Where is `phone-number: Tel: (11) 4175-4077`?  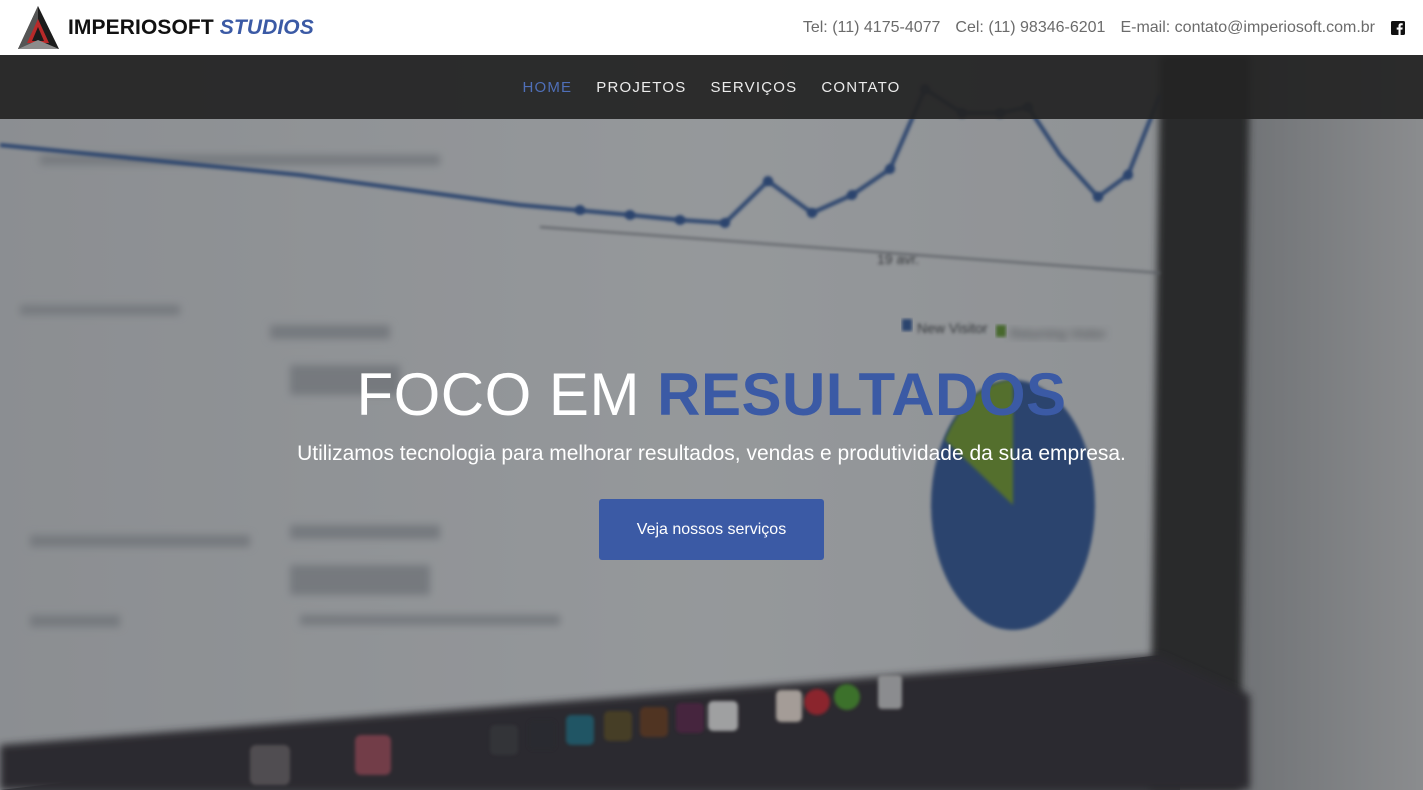
phone-number: Tel: (11) 4175-4077 is located at coordinates (871, 27).